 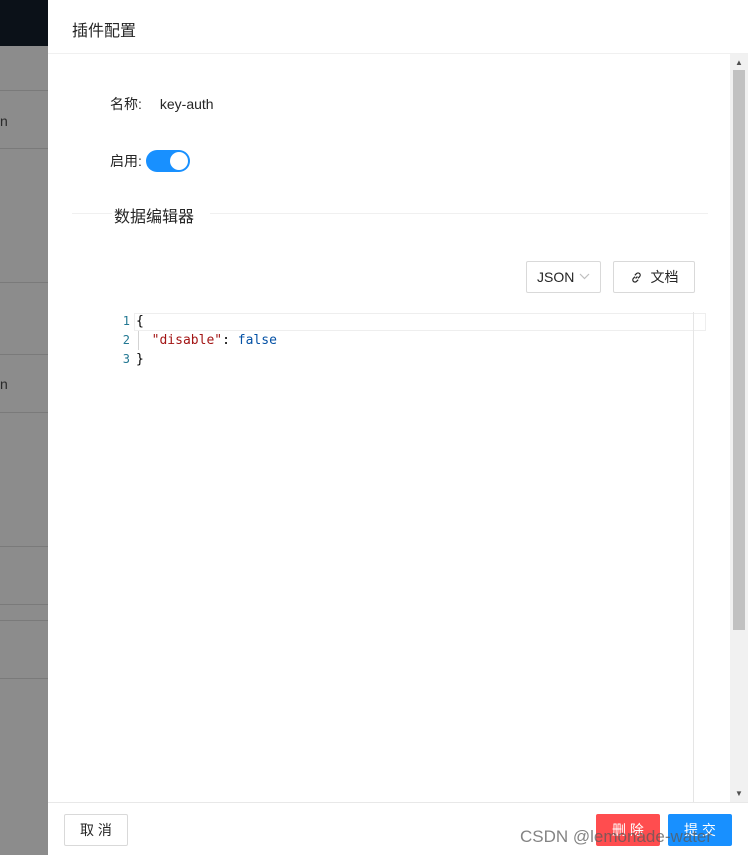 I want to click on enable-label: 启用:, so click(x=126, y=161).